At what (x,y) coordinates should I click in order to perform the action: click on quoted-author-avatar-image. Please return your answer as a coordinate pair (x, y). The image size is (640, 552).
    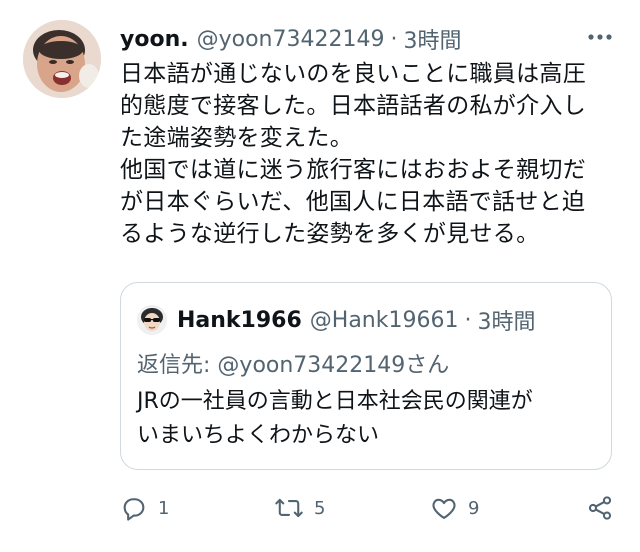
    Looking at the image, I should click on (152, 320).